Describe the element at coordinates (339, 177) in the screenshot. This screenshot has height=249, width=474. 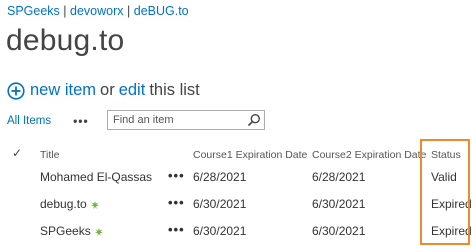
I see `row-course2-date: 6/28/2021` at that location.